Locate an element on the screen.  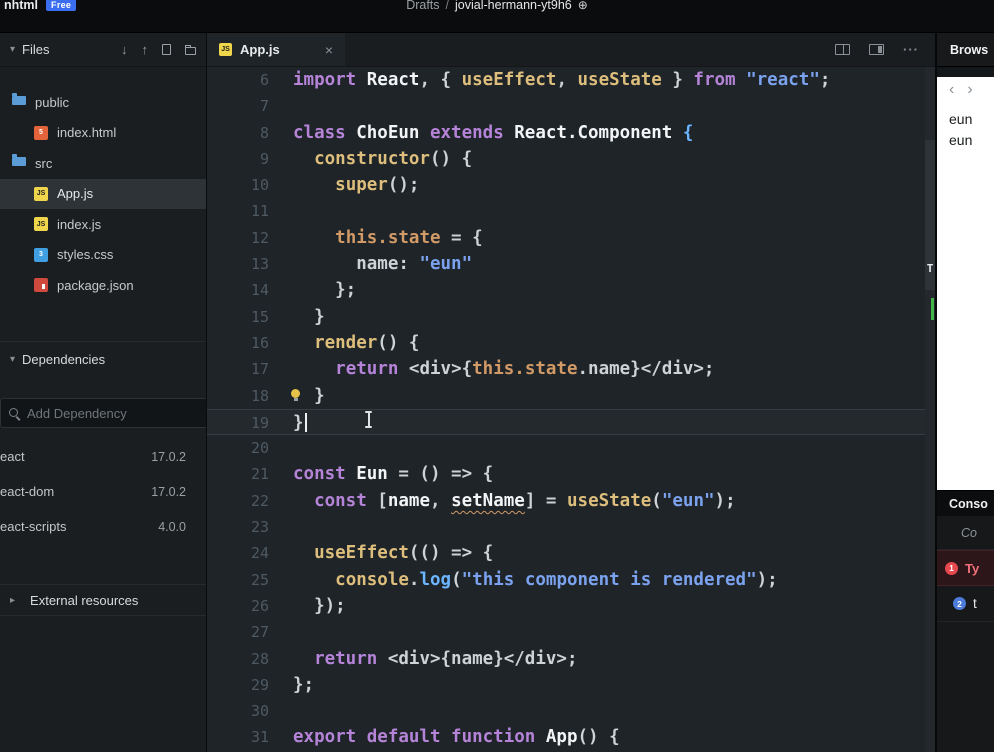
dependency-item: eact 17.0.2 is located at coordinates (103, 456).